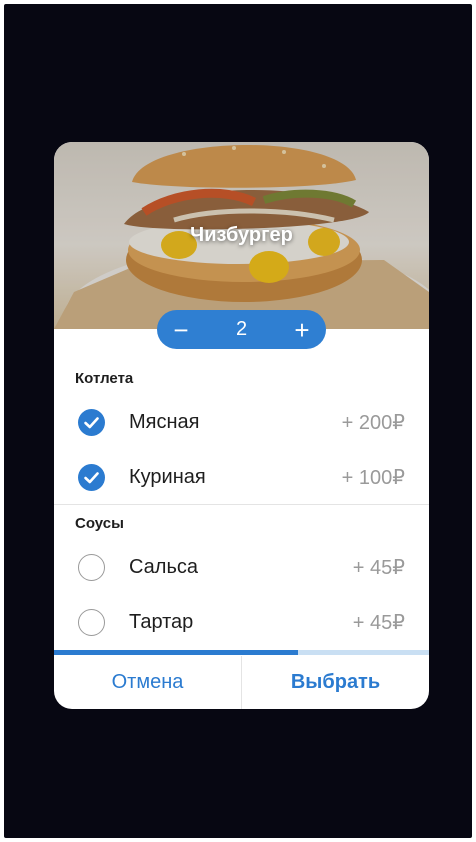  What do you see at coordinates (164, 566) in the screenshot?
I see `option-label: Сальса` at bounding box center [164, 566].